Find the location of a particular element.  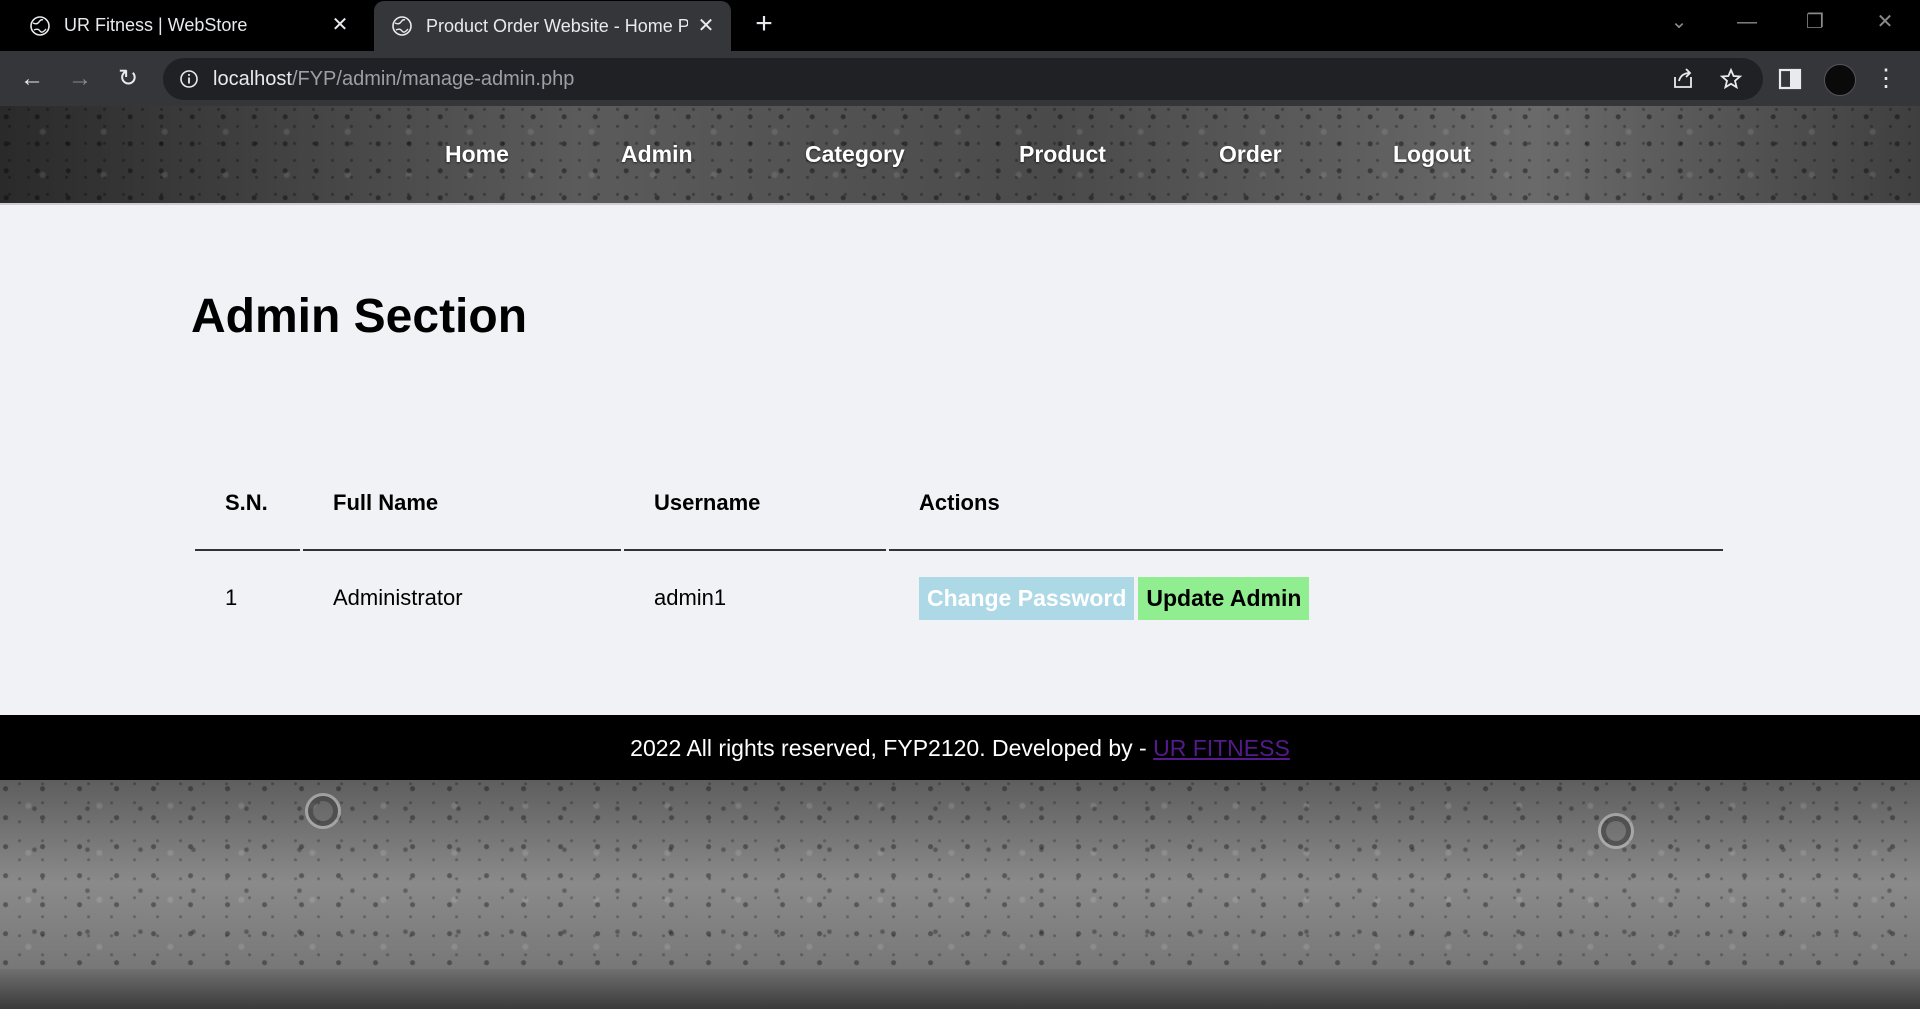

cell-username: admin1 is located at coordinates (690, 597).